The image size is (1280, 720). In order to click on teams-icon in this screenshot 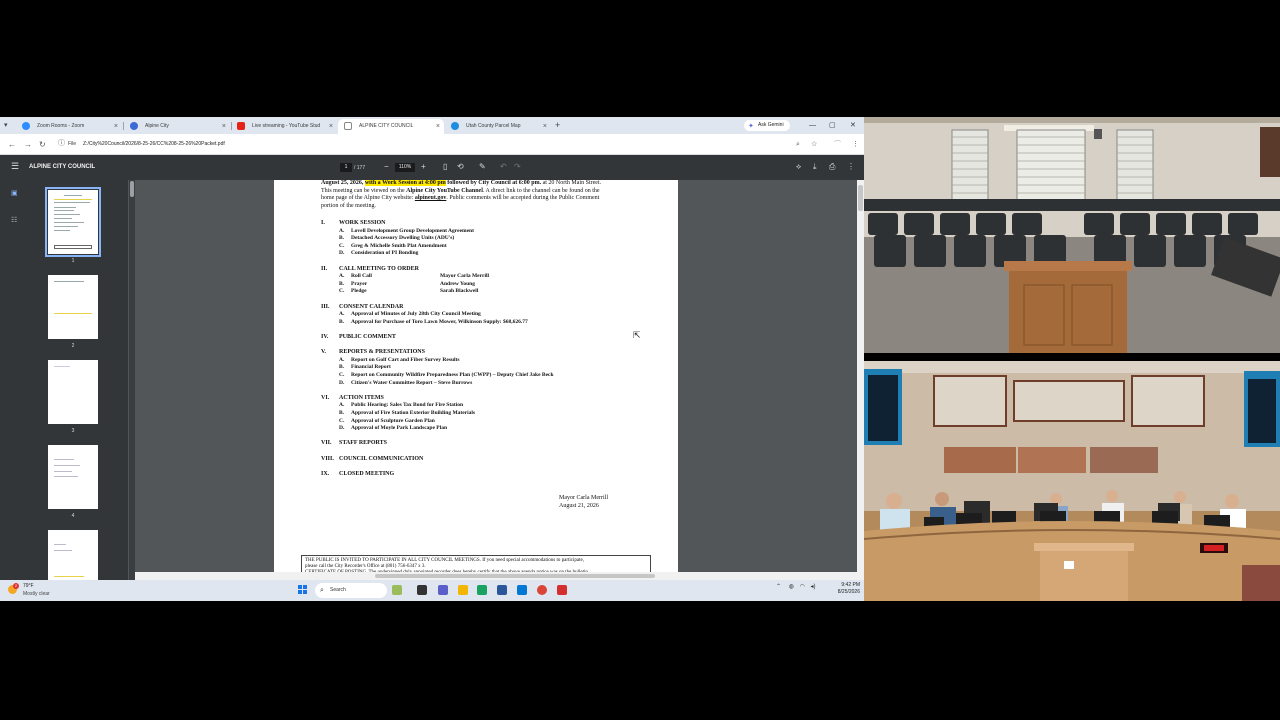, I will do `click(443, 590)`.